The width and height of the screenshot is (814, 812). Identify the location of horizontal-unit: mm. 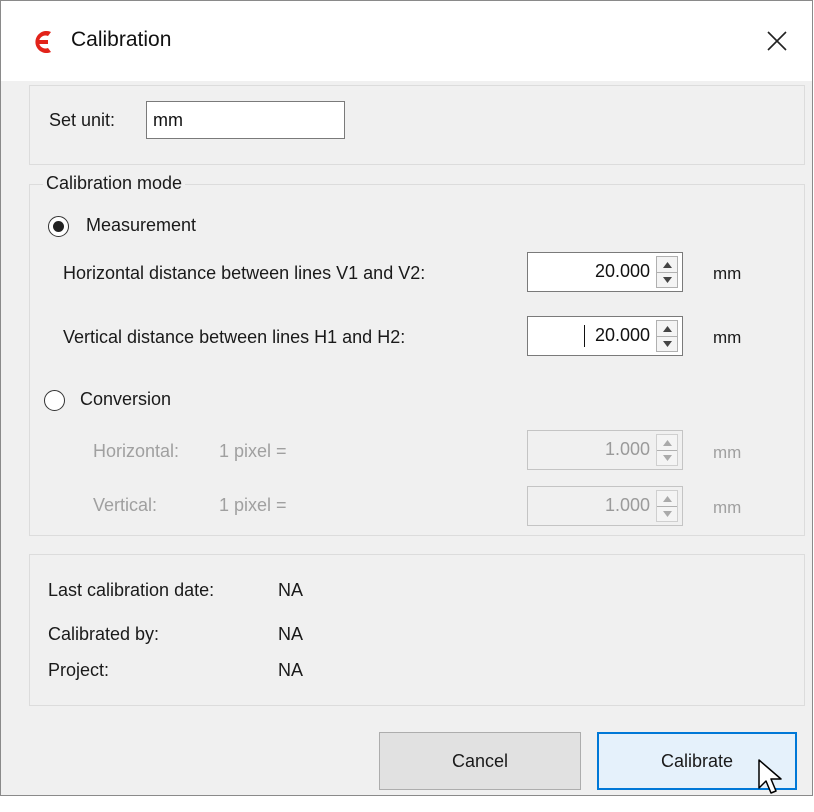
(727, 273).